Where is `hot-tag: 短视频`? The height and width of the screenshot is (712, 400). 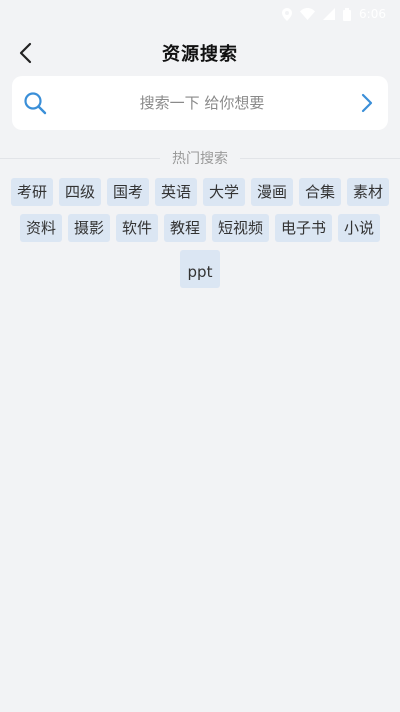
hot-tag: 短视频 is located at coordinates (241, 228).